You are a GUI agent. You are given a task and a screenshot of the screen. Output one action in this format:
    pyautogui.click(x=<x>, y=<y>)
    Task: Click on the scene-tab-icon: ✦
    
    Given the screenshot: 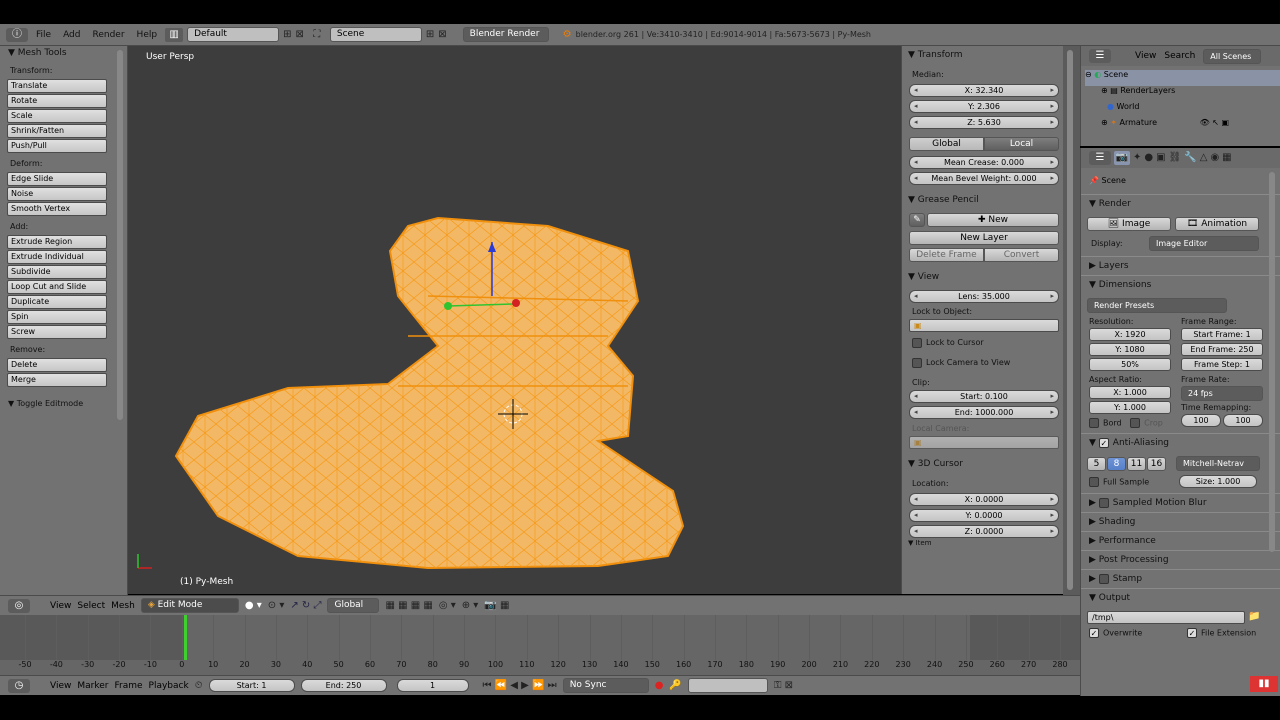 What is the action you would take?
    pyautogui.click(x=1137, y=158)
    